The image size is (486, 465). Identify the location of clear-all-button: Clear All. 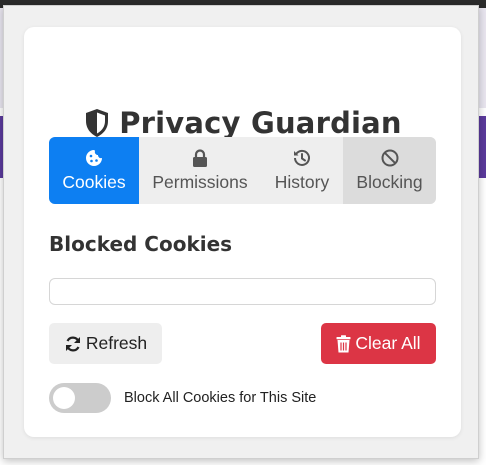
(378, 343).